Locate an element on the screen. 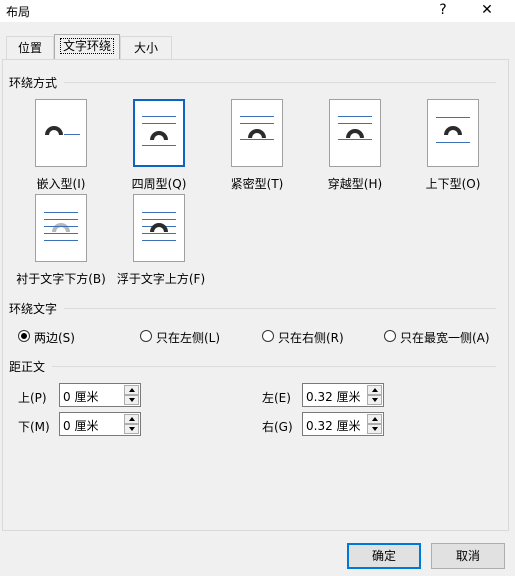 The image size is (515, 576). wrap-option-front-label: 浮于文字上方(F) is located at coordinates (161, 279).